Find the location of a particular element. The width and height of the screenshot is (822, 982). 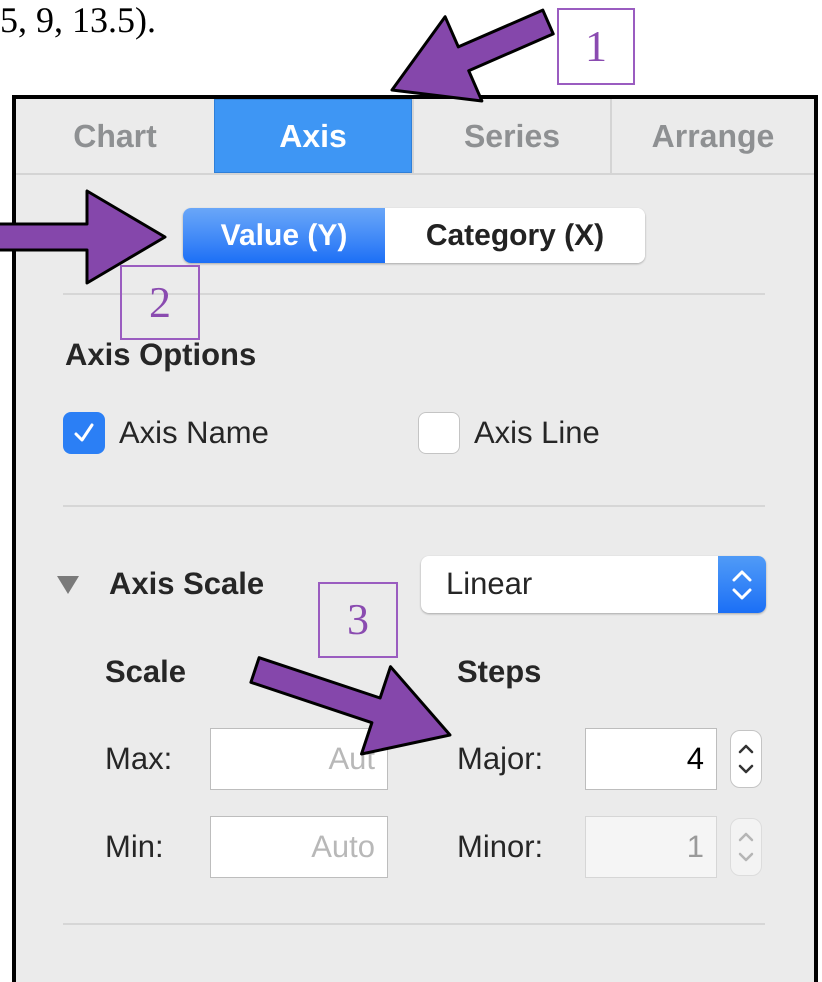

column-heading: Steps is located at coordinates (499, 671).